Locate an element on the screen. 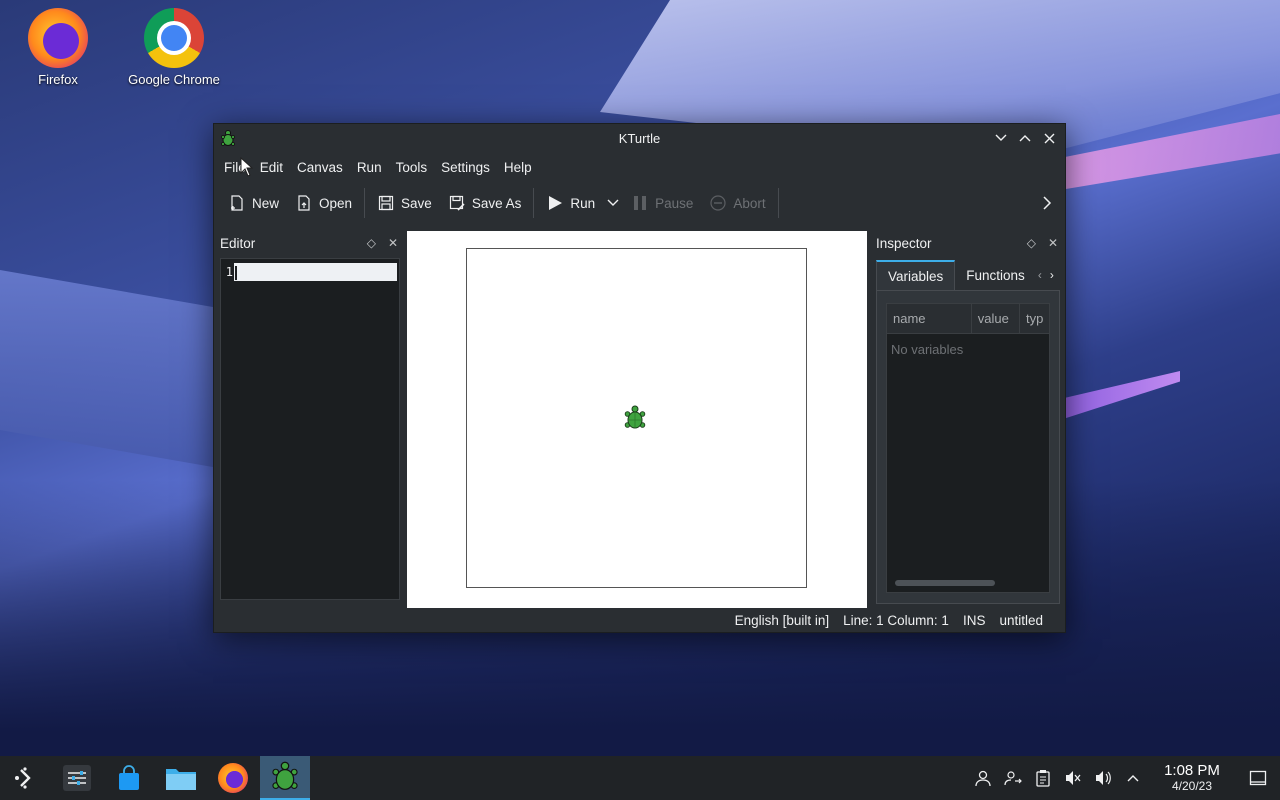 The height and width of the screenshot is (800, 1280). text-cursor is located at coordinates (236, 272).